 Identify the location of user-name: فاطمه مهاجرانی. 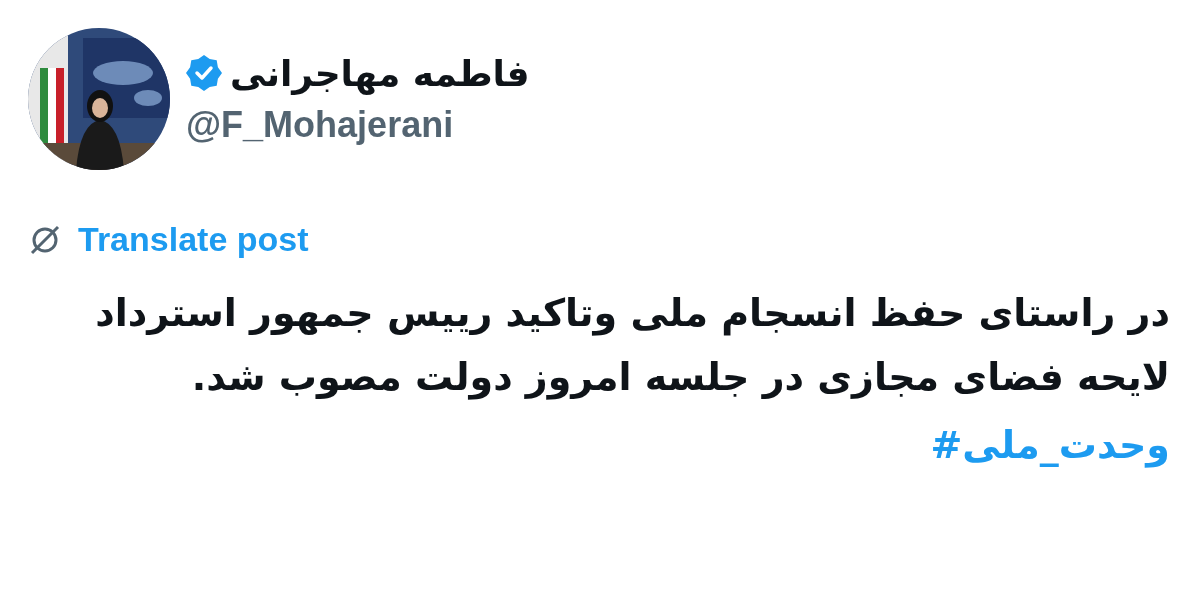
(380, 73).